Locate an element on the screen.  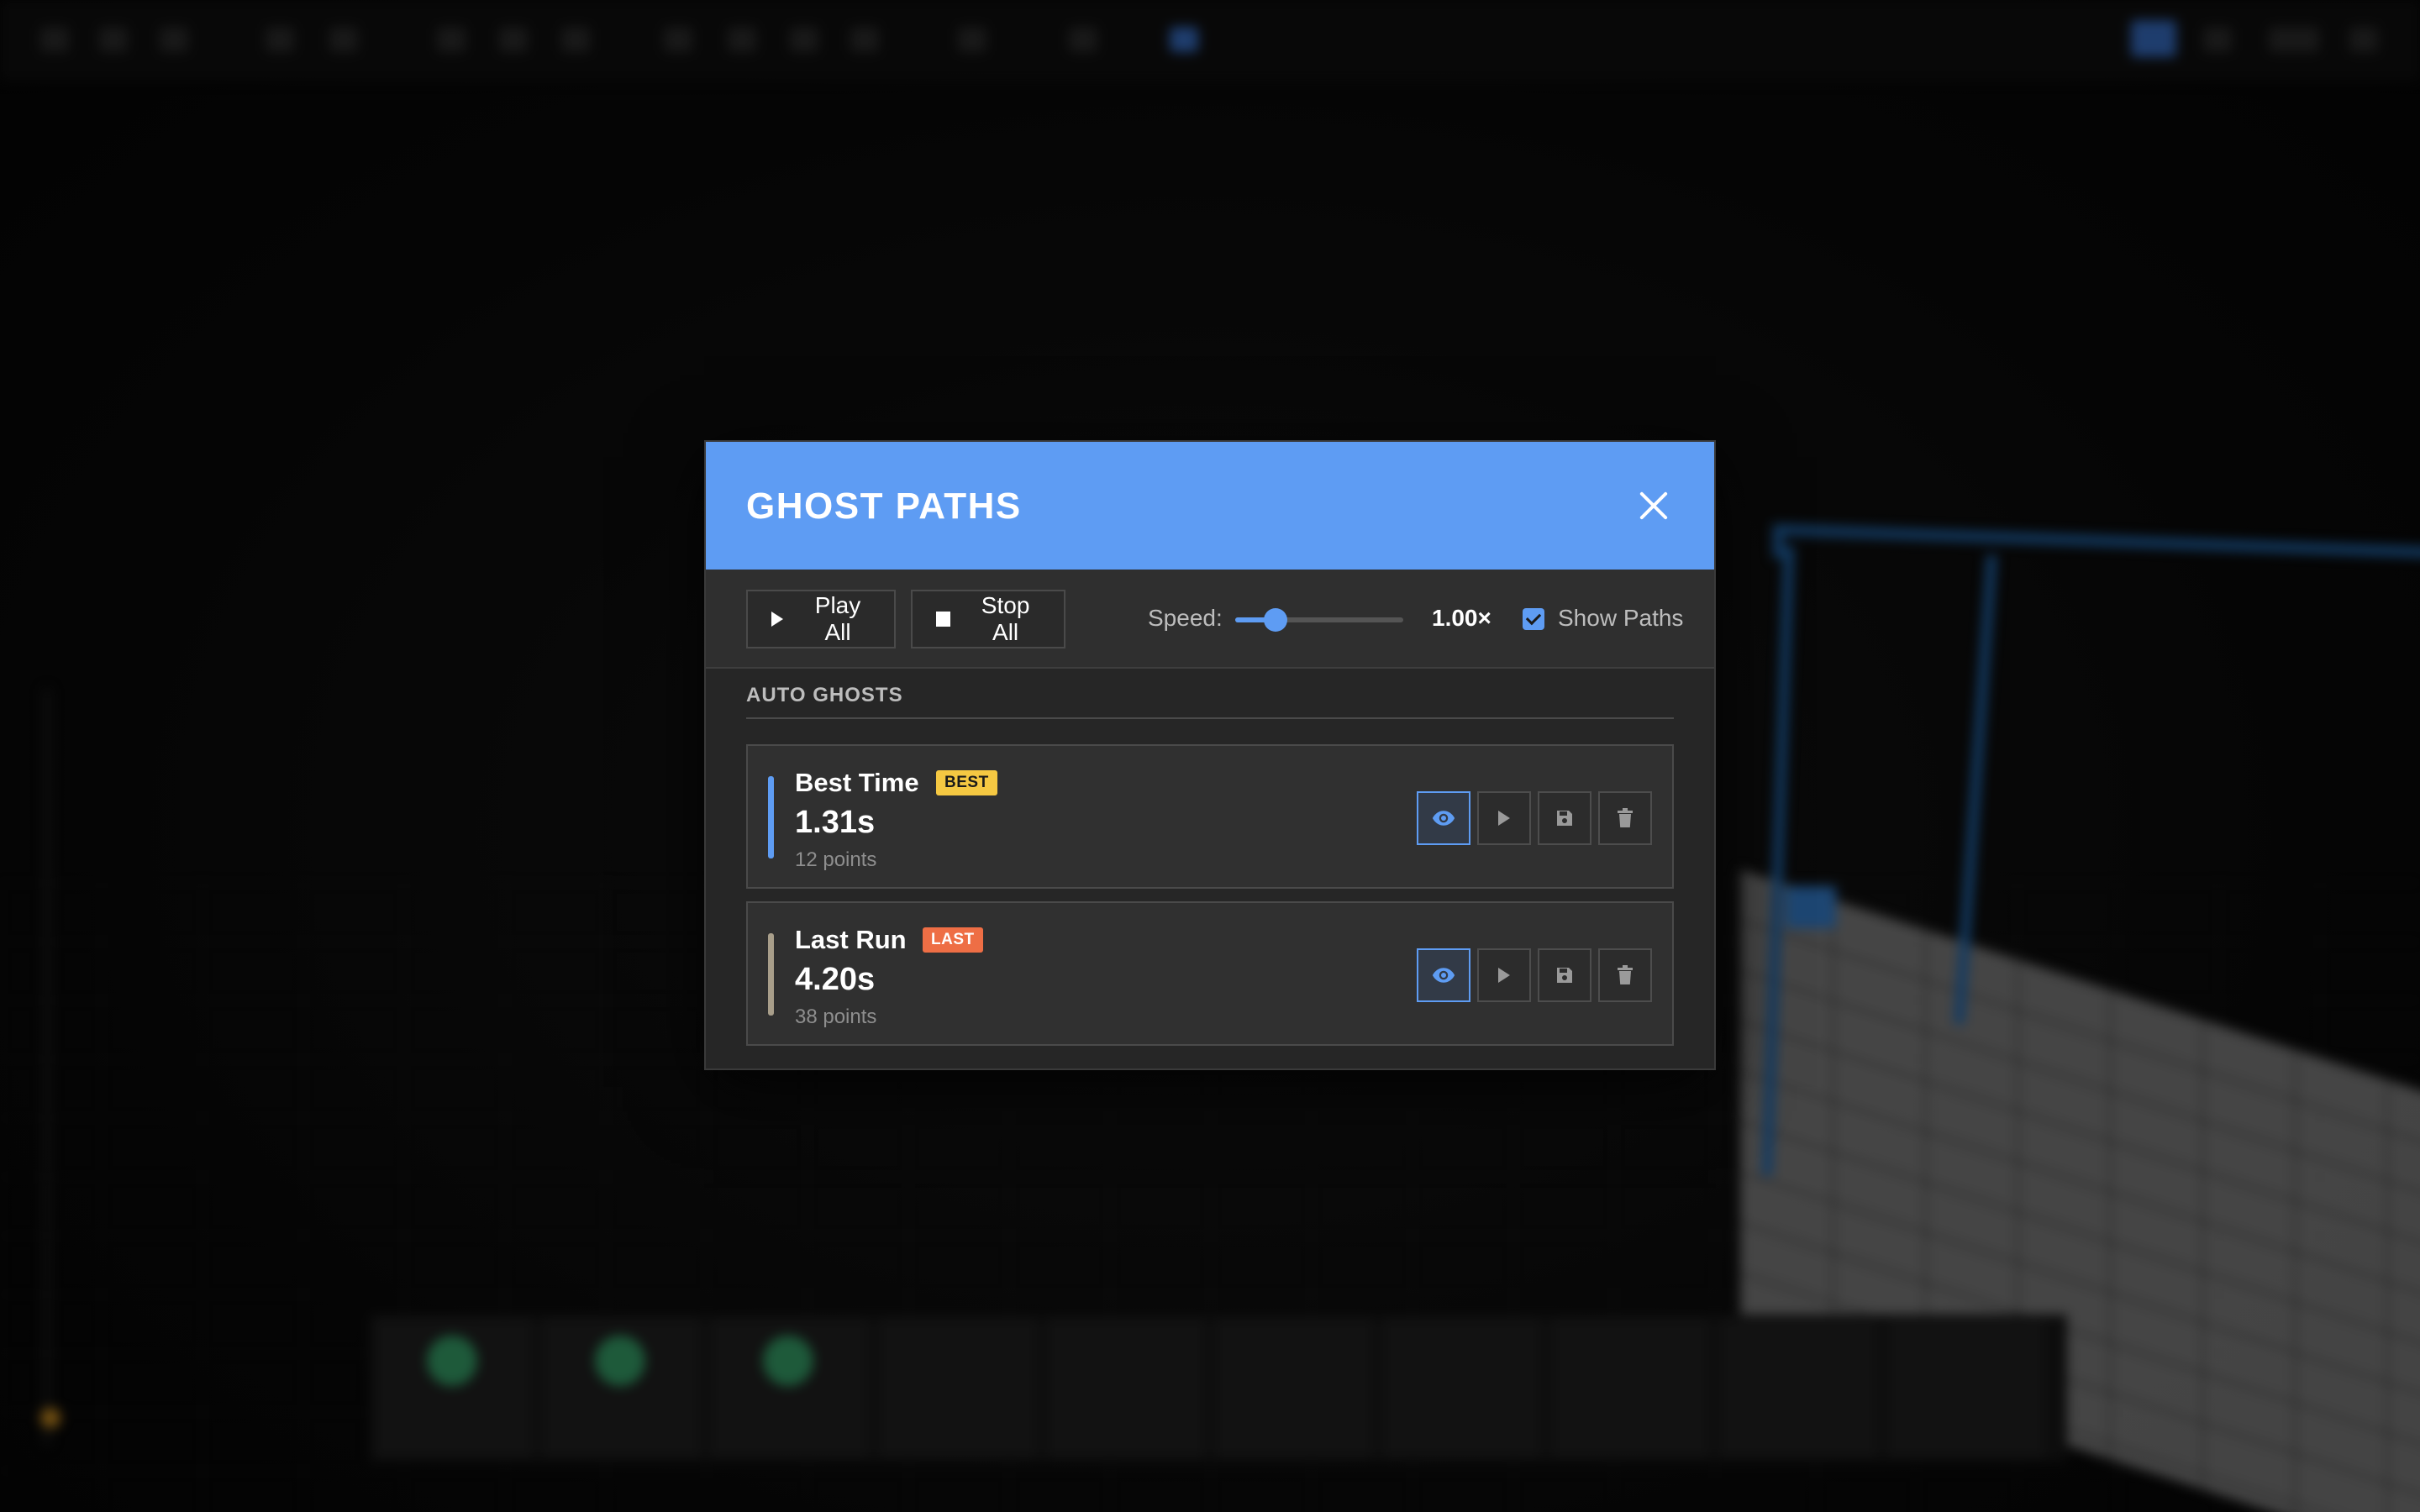
play-all-label: Play All is located at coordinates (838, 618).